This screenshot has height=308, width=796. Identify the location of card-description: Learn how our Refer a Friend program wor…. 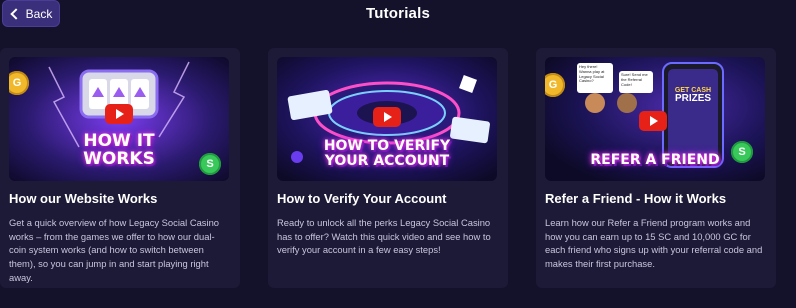
(654, 243).